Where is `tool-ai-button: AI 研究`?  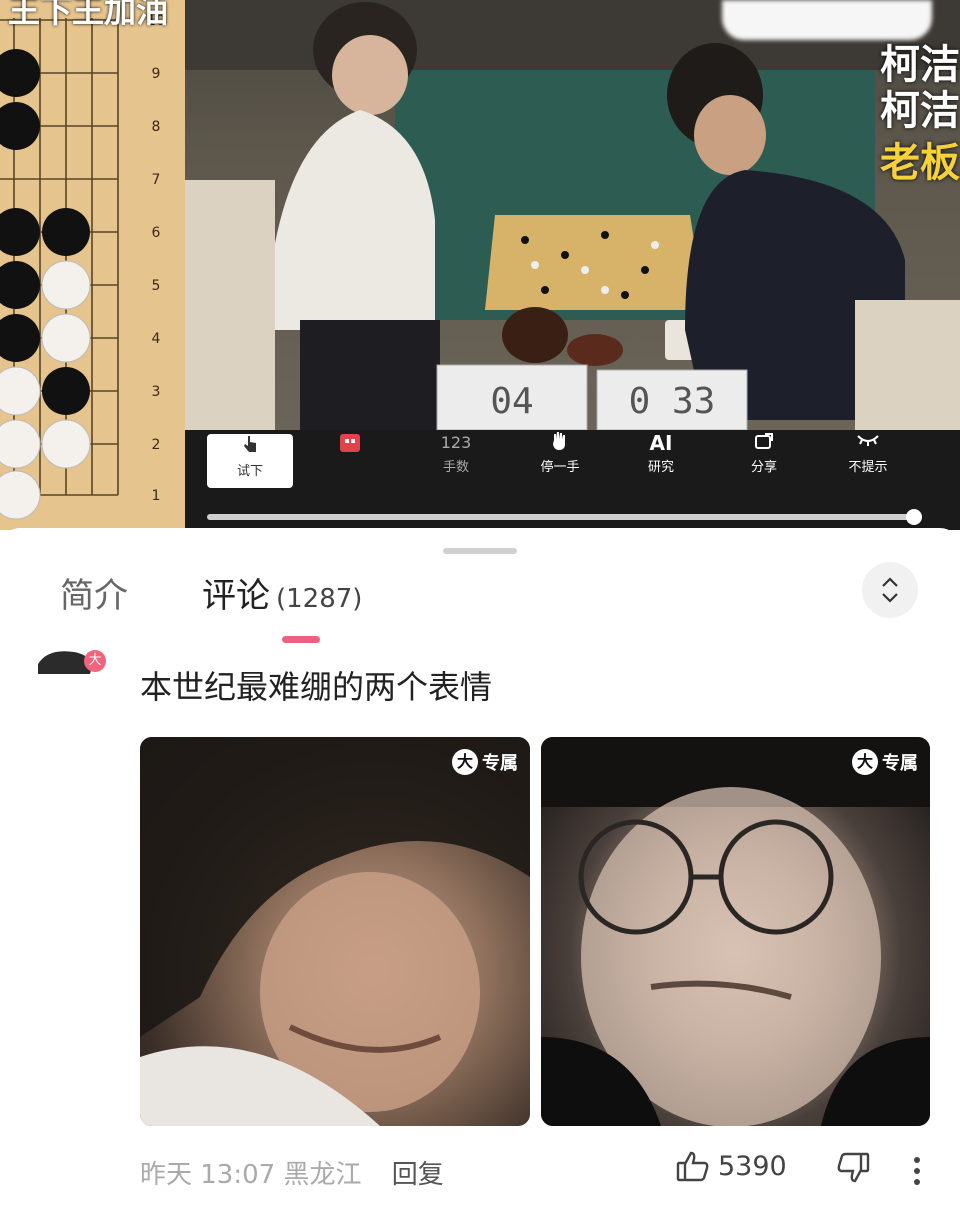 tool-ai-button: AI 研究 is located at coordinates (661, 460).